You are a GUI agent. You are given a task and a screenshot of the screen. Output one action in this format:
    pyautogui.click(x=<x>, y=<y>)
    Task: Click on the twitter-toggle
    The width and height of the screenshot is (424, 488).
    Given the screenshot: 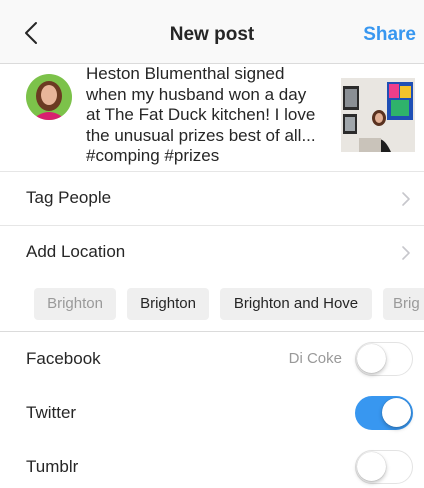 What is the action you would take?
    pyautogui.click(x=384, y=413)
    